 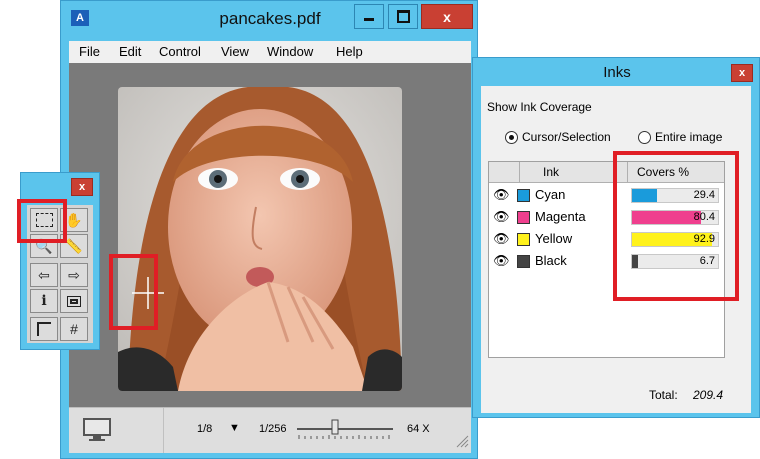 I want to click on close-icon: x, so click(x=447, y=16).